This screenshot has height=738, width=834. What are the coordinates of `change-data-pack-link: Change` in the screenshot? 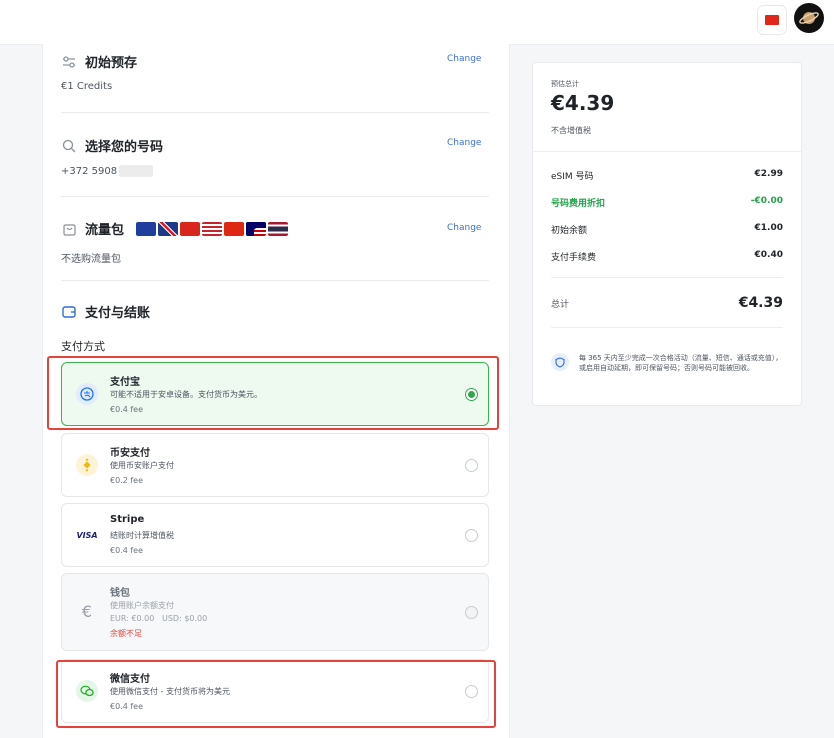 It's located at (464, 228).